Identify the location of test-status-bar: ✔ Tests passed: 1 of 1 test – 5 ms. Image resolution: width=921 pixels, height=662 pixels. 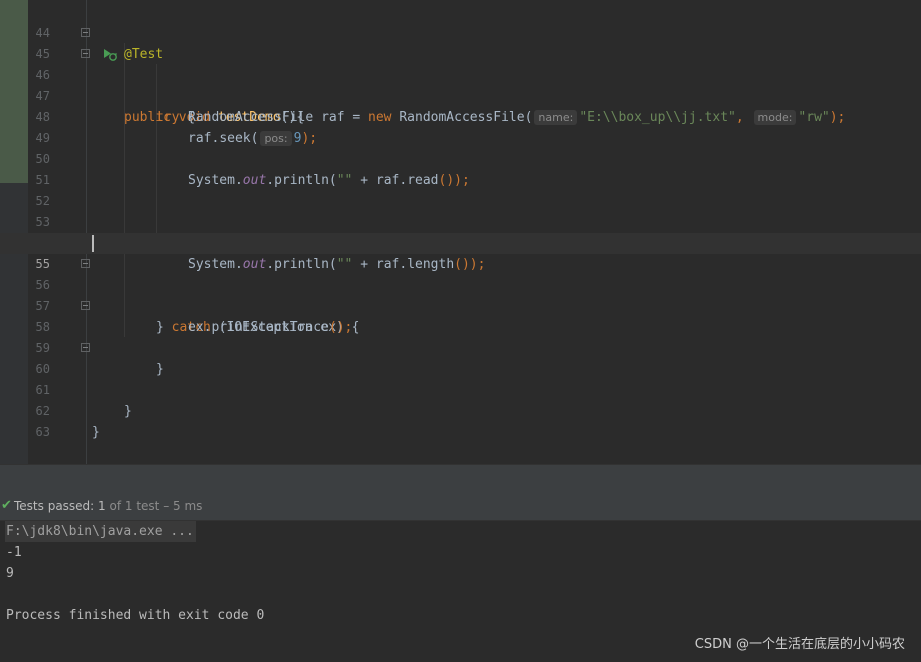
(460, 506).